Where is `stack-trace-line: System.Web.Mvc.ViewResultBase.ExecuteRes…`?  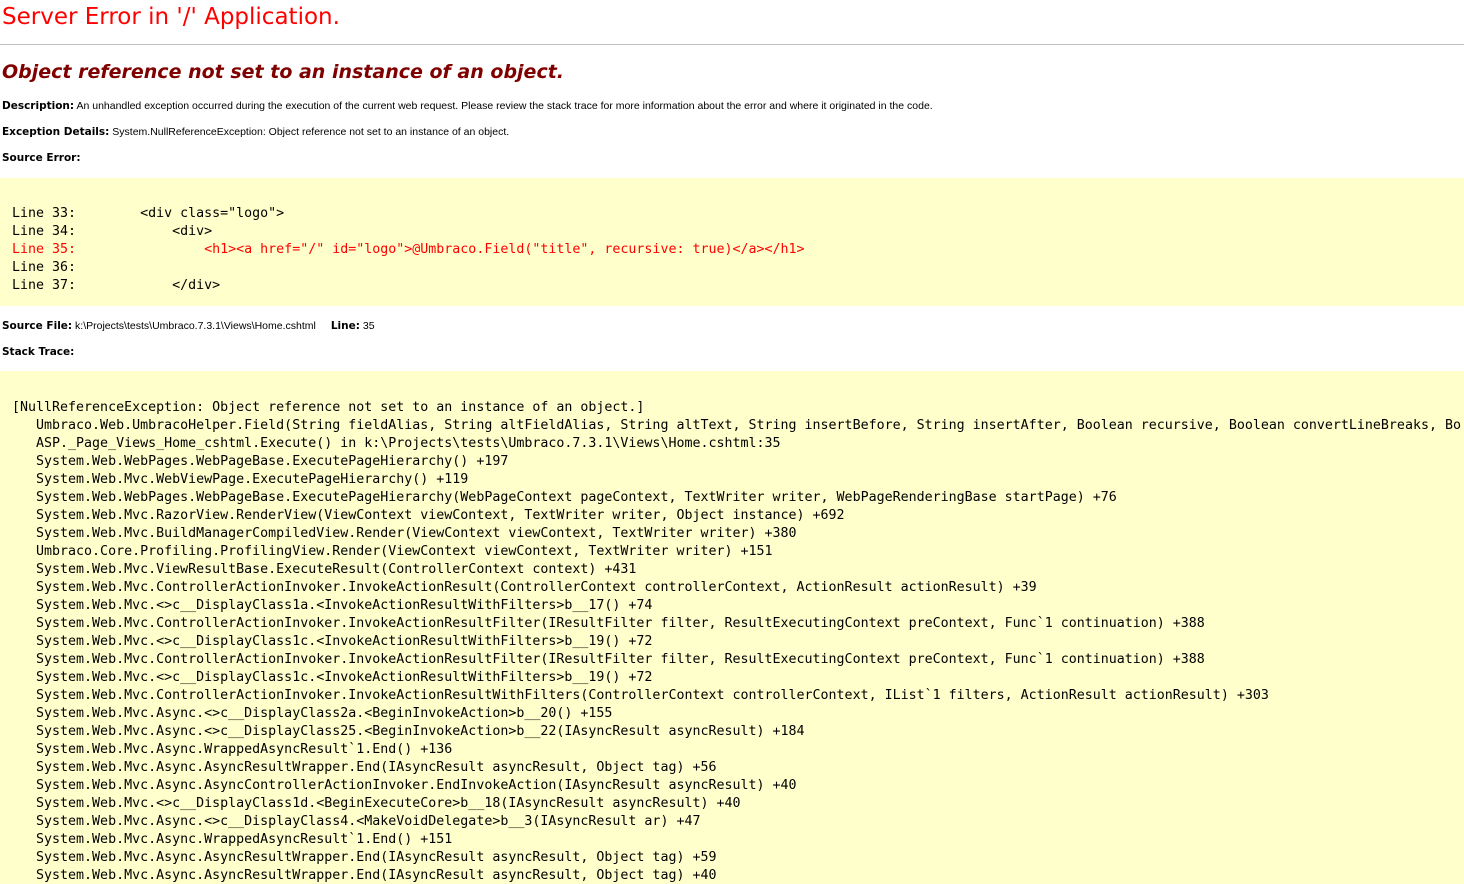 stack-trace-line: System.Web.Mvc.ViewResultBase.ExecuteRes… is located at coordinates (324, 569).